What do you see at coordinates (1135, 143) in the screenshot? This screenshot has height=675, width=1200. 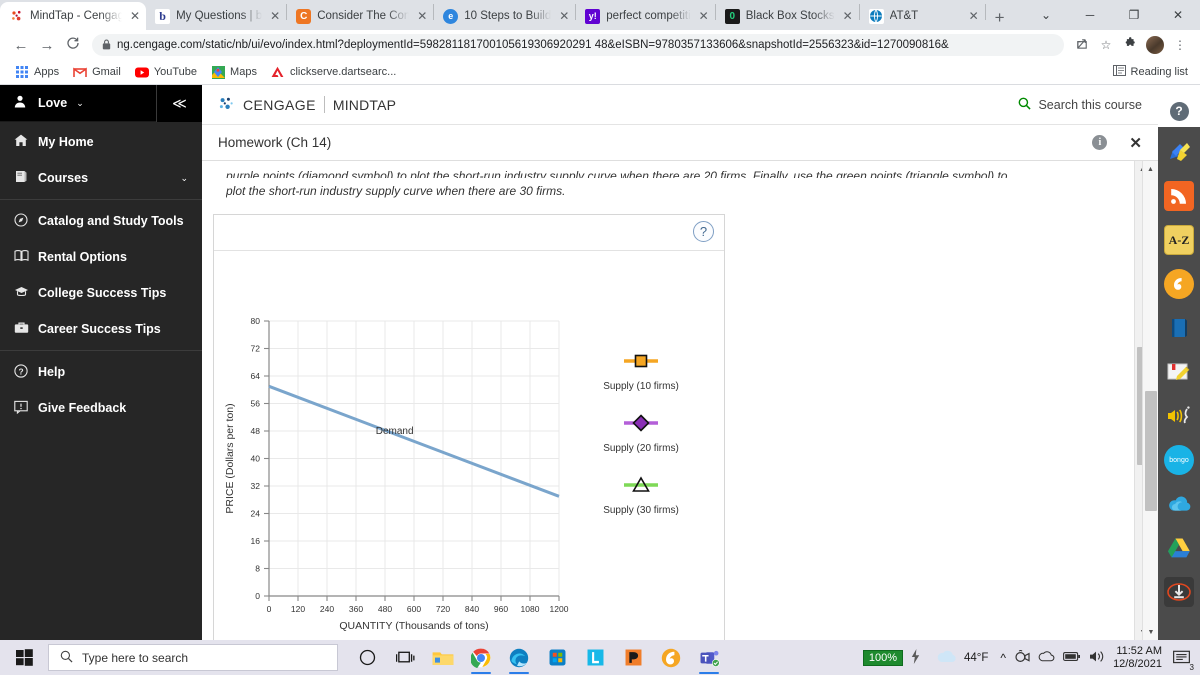 I see `close-icon: ✕` at bounding box center [1135, 143].